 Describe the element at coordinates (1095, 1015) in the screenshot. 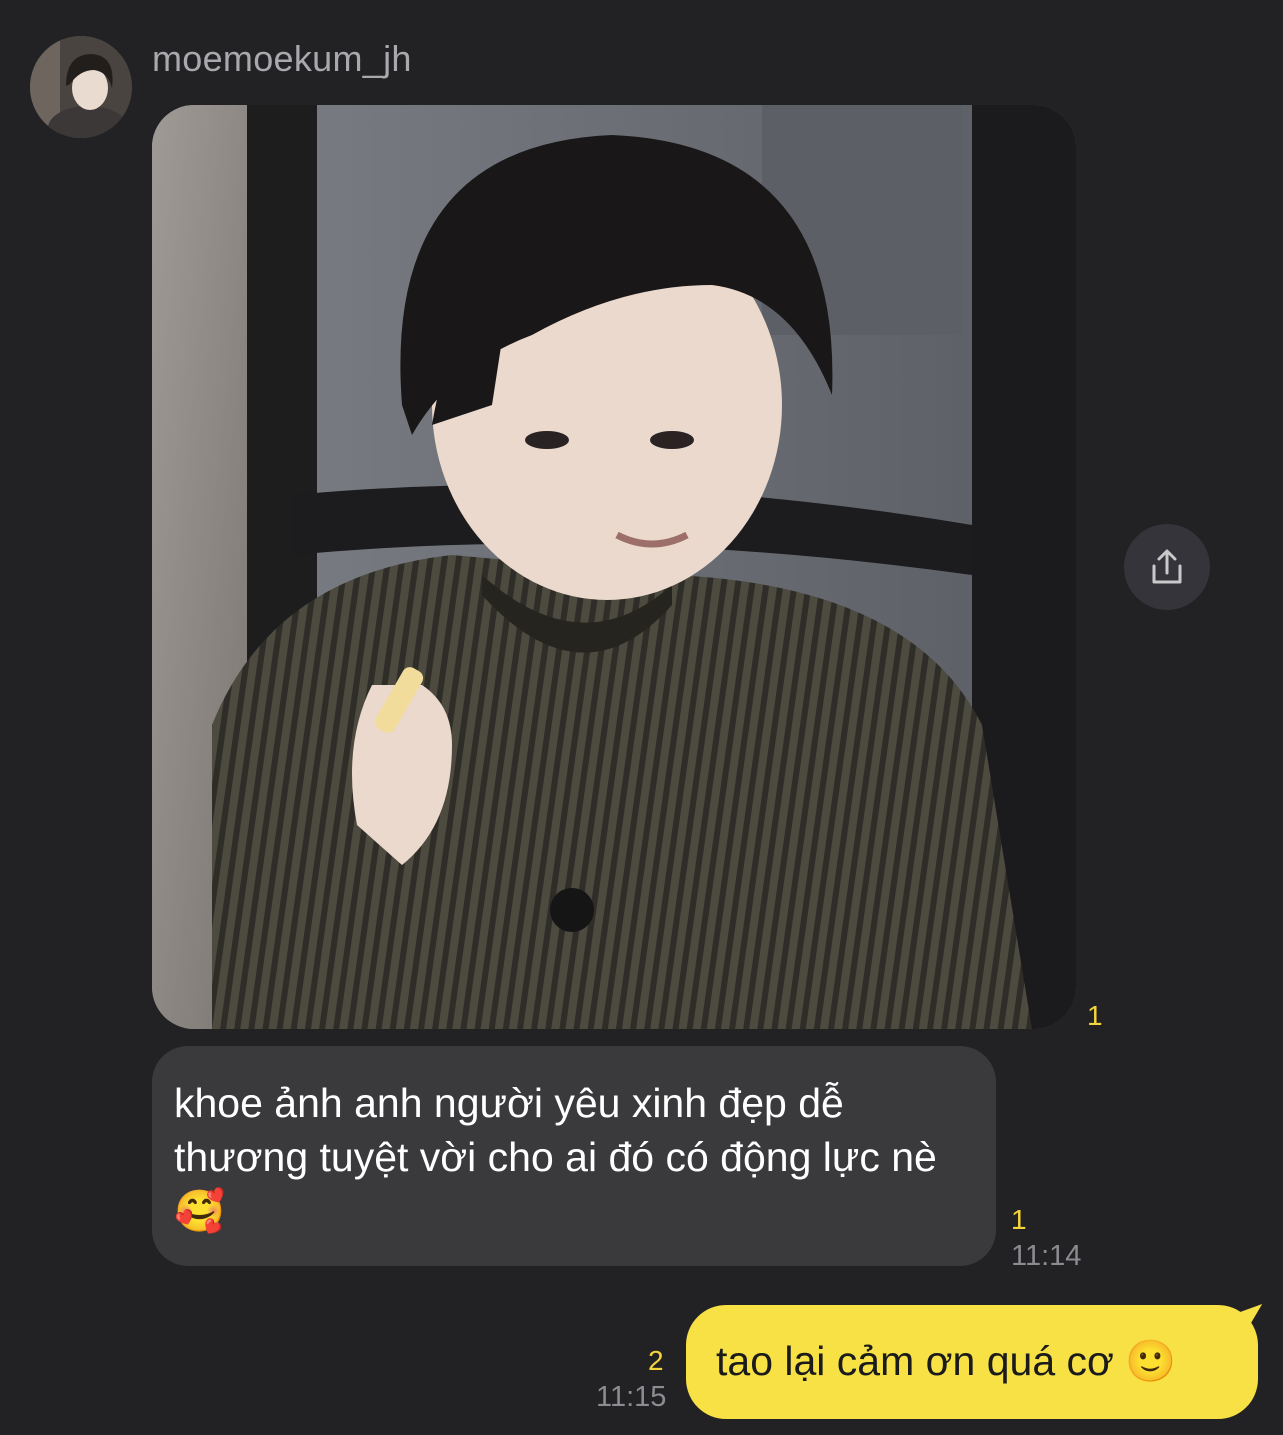

I see `photo-unread-count: 1` at that location.